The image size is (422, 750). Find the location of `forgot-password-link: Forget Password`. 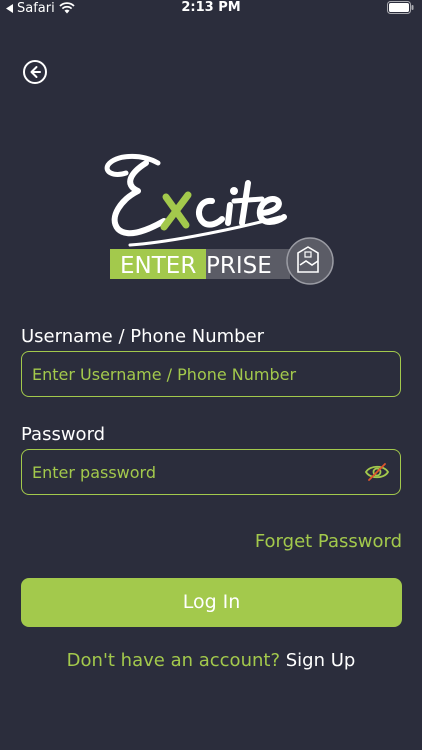

forgot-password-link: Forget Password is located at coordinates (328, 541).